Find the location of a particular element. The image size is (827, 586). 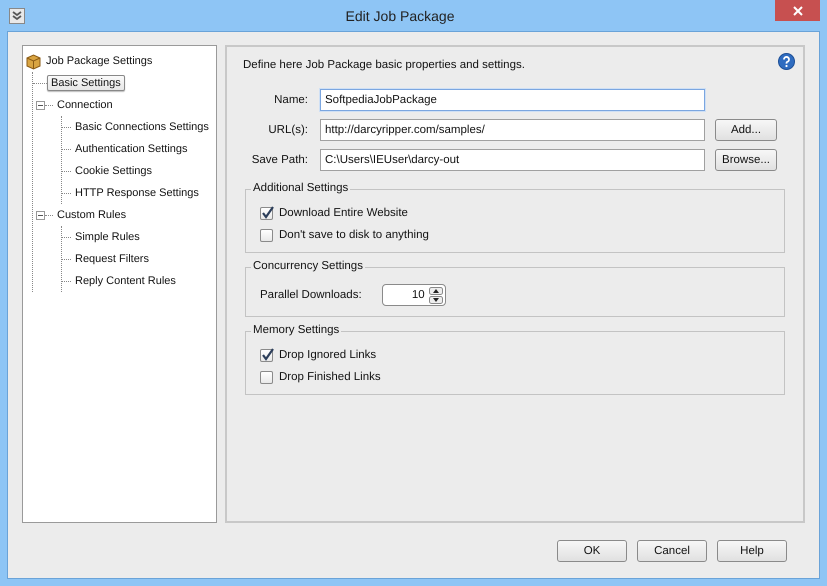

tree-item: Request Filters is located at coordinates (112, 259).